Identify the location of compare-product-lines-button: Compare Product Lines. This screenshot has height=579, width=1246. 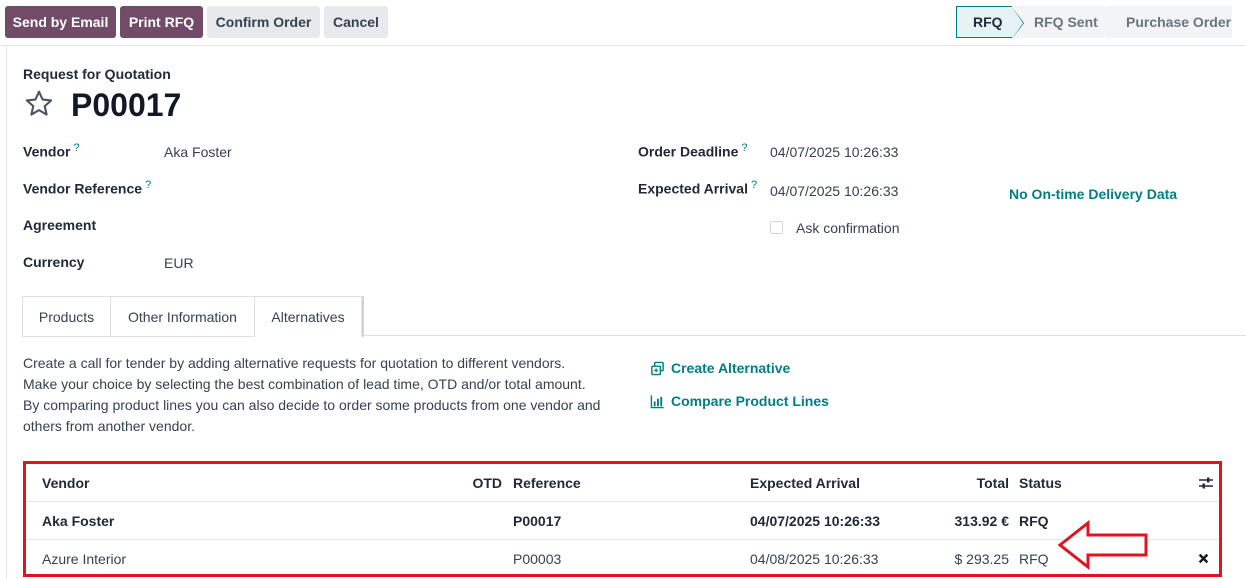
(739, 401).